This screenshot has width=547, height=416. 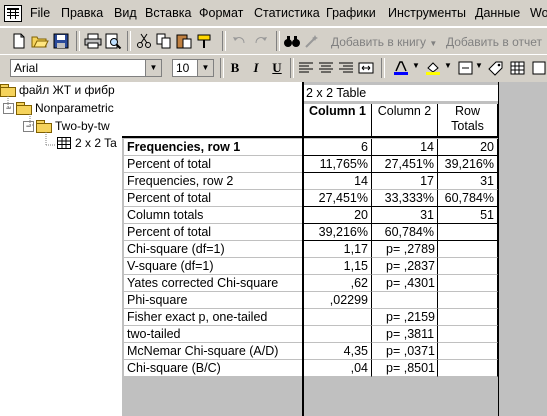 I want to click on tag-label-icon, so click(x=496, y=68).